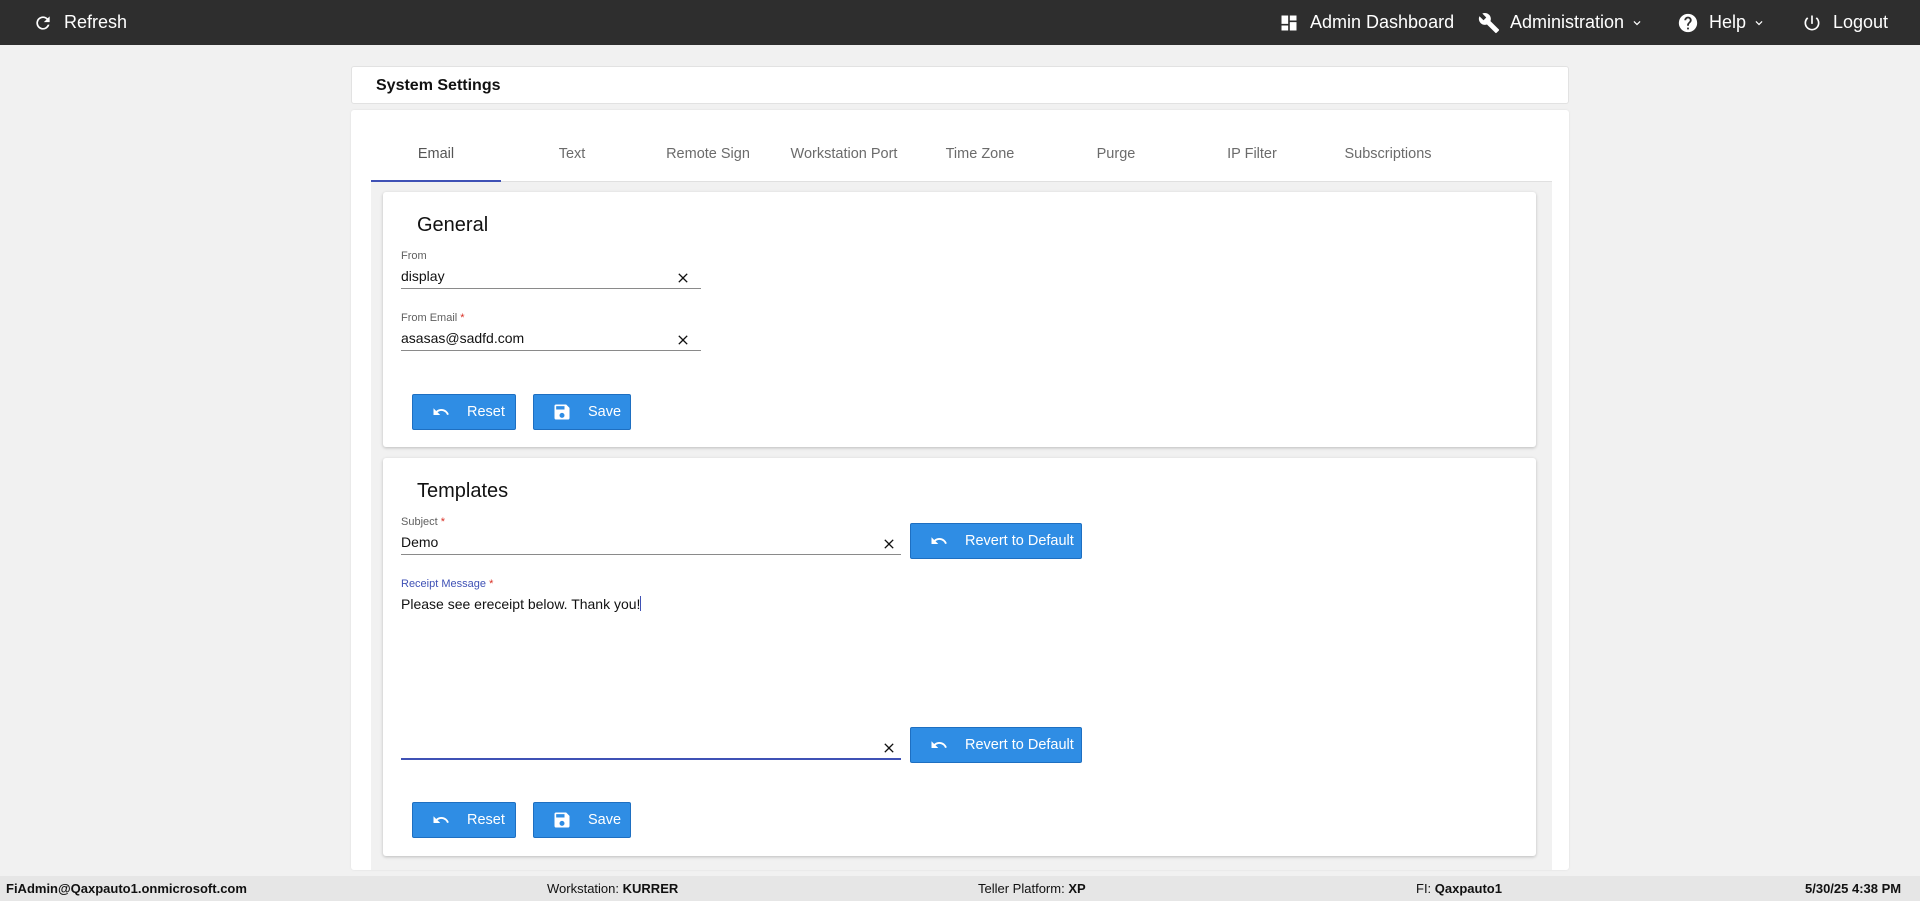  I want to click on section-title: General, so click(453, 225).